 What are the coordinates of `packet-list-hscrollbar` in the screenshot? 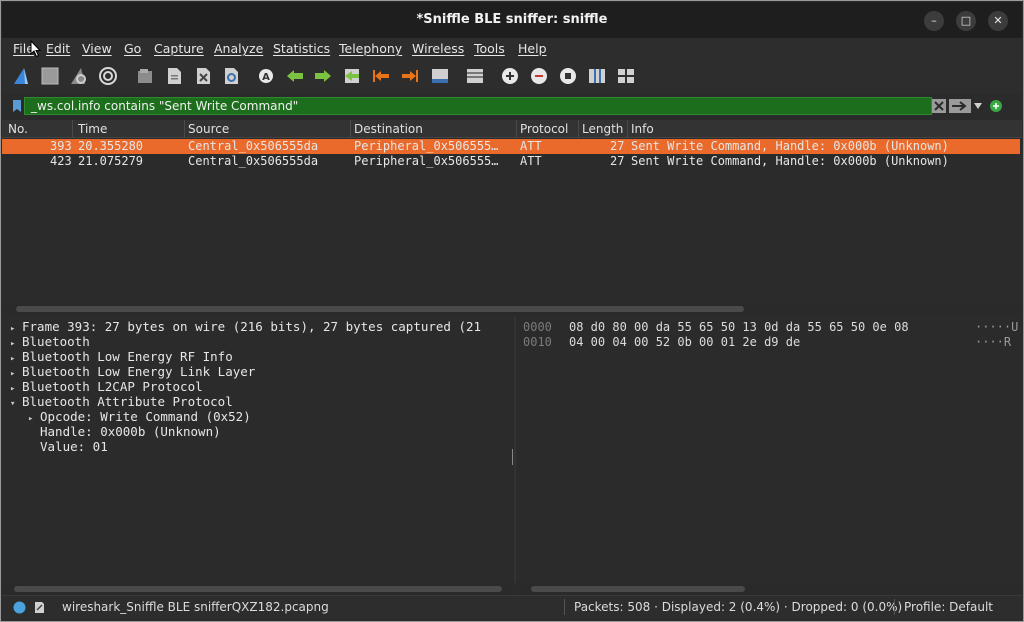 It's located at (511, 309).